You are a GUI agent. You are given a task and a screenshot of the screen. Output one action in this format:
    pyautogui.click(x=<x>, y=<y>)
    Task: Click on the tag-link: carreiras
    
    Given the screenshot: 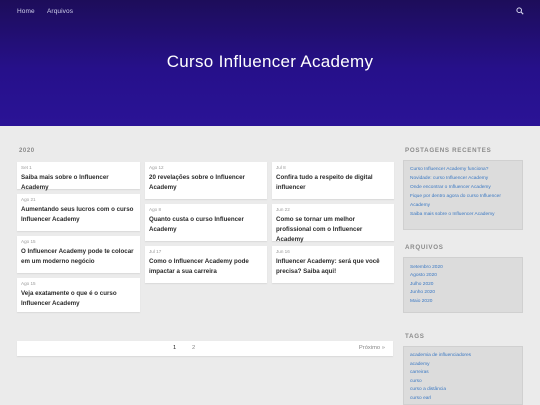 What is the action you would take?
    pyautogui.click(x=419, y=372)
    